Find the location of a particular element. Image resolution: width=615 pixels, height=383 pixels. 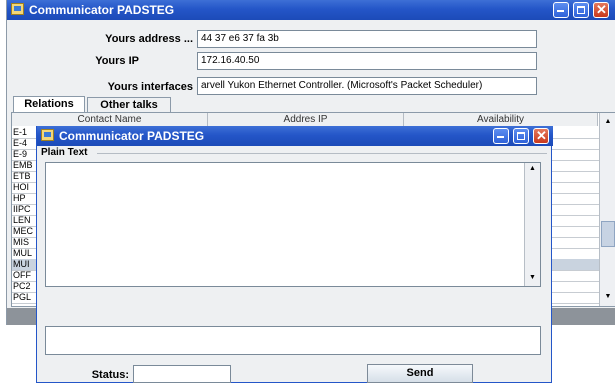

dialog-app-icon is located at coordinates (47, 135).